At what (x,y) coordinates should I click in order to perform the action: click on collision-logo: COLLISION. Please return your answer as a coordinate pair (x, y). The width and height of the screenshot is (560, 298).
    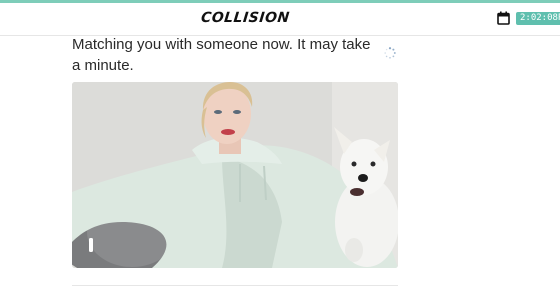
    Looking at the image, I should click on (245, 18).